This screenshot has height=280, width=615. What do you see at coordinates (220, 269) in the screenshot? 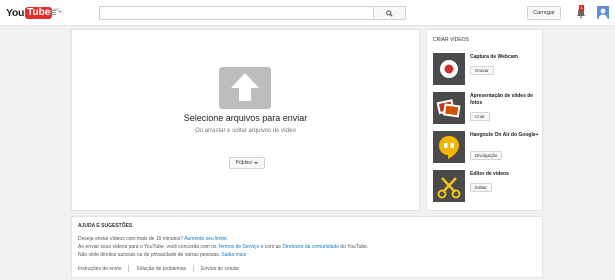
I see `mobile-uploads-link: Envios do celular` at bounding box center [220, 269].